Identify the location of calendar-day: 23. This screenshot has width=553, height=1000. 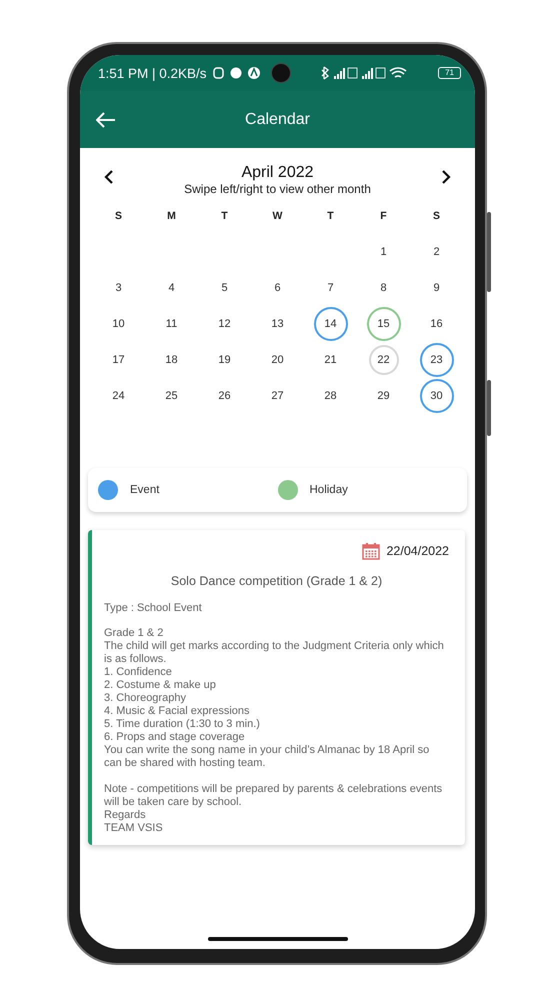
(437, 360).